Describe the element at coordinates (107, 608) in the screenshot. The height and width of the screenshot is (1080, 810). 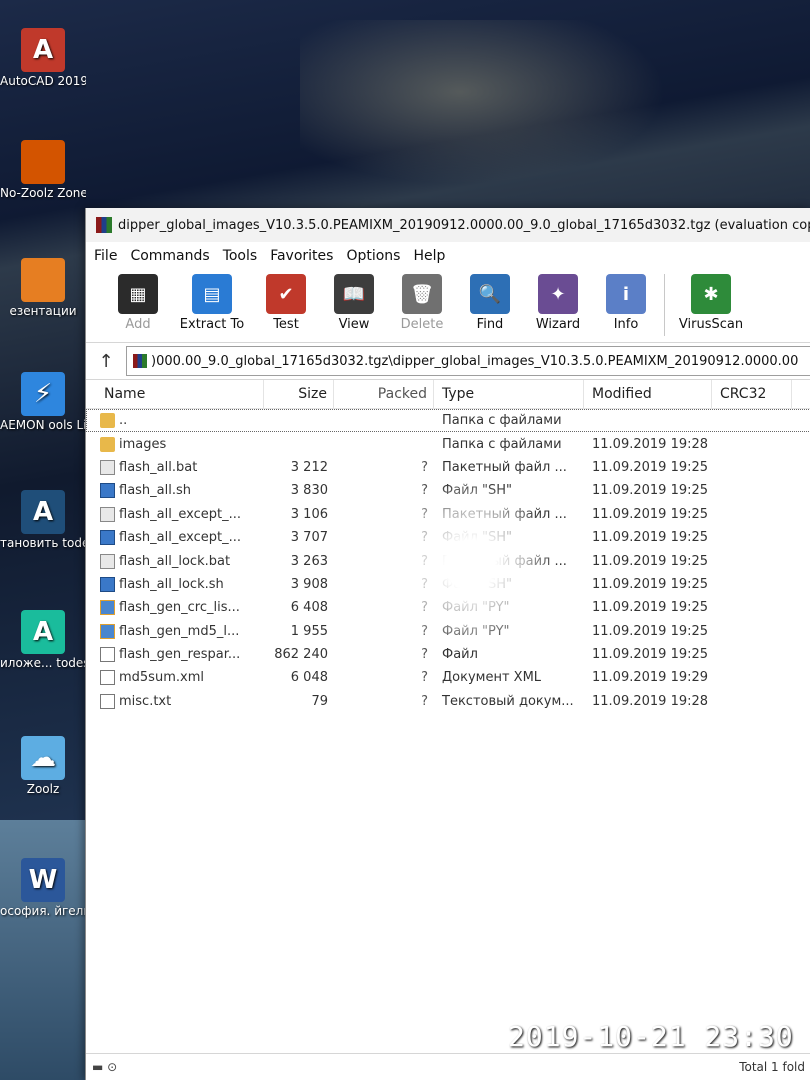
I see `py-file-icon` at that location.